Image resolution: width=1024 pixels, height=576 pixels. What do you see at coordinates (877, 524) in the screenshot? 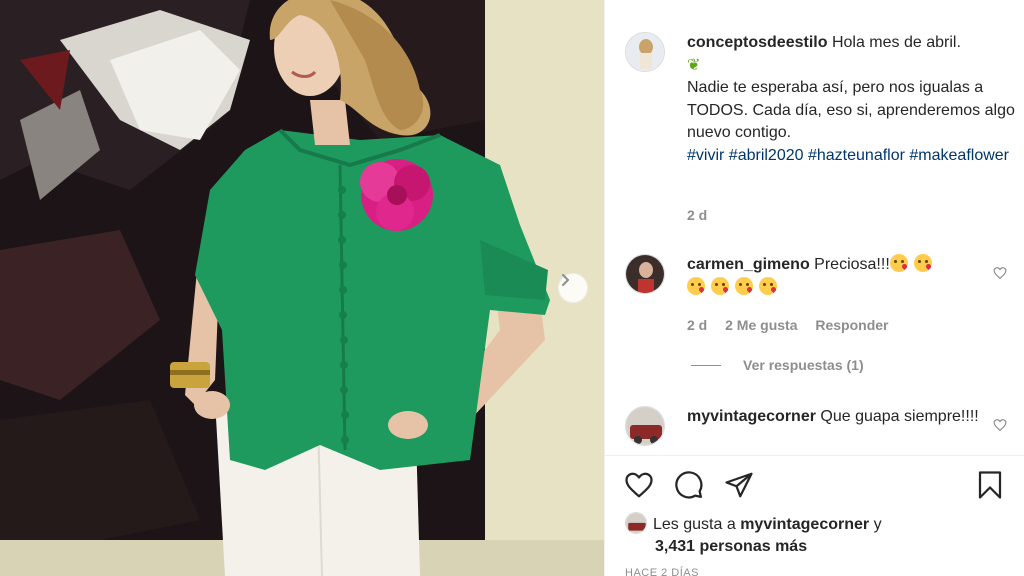
I see `likes-conjunction: y` at bounding box center [877, 524].